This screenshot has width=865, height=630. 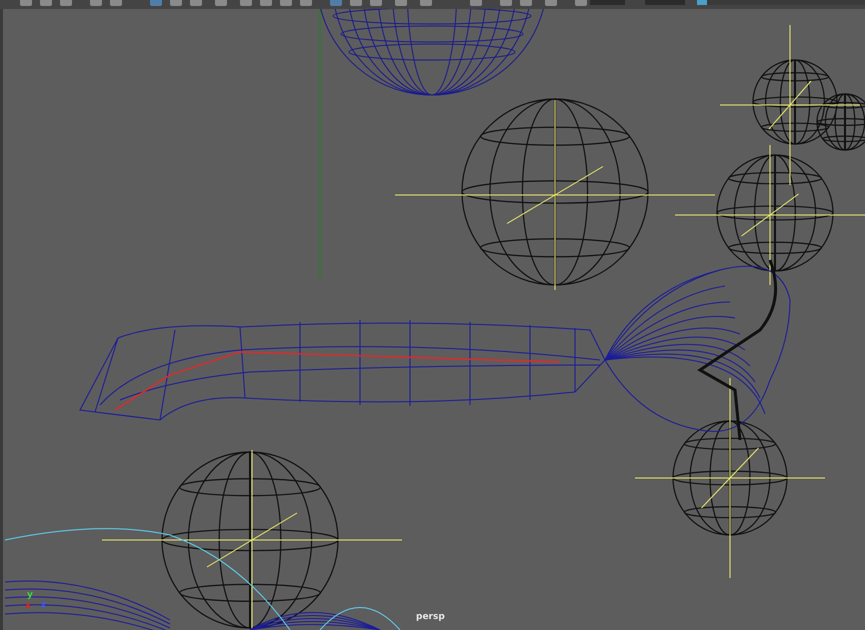 What do you see at coordinates (43, 605) in the screenshot?
I see `axis-label: z` at bounding box center [43, 605].